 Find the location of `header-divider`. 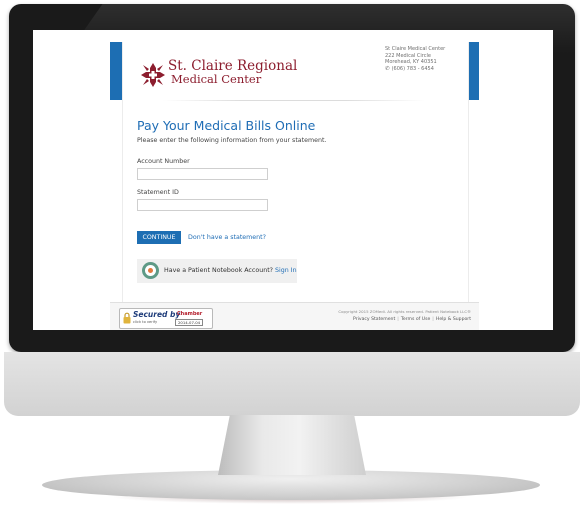

header-divider is located at coordinates (294, 100).